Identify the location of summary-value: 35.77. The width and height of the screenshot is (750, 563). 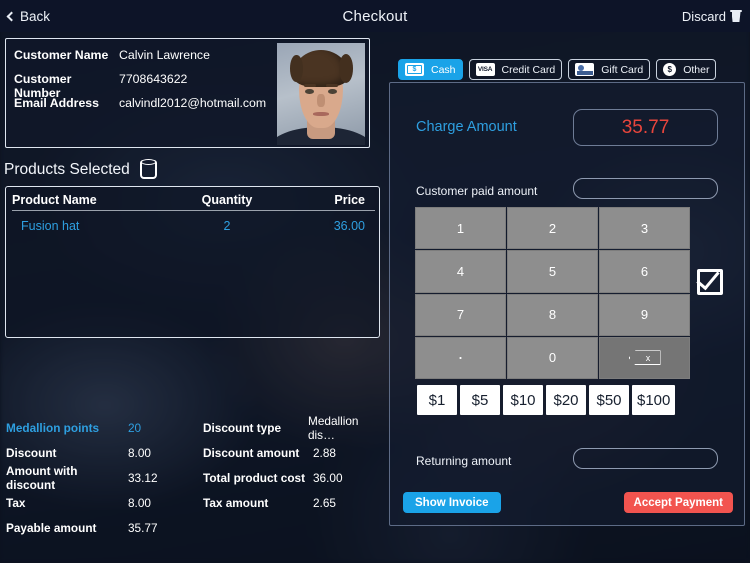
(143, 527).